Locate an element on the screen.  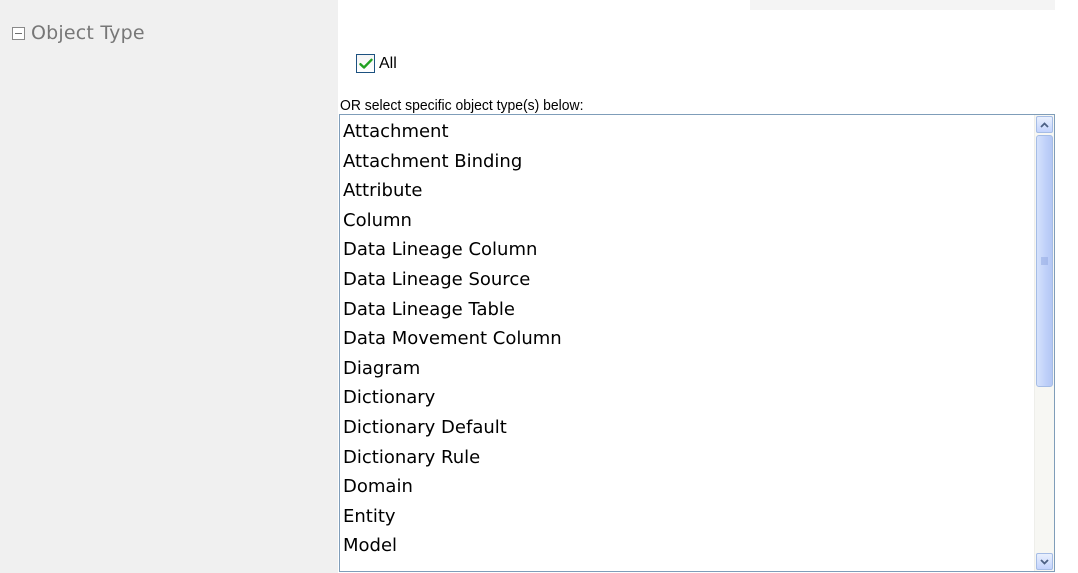
list-item: Data Lineage Column is located at coordinates (687, 250).